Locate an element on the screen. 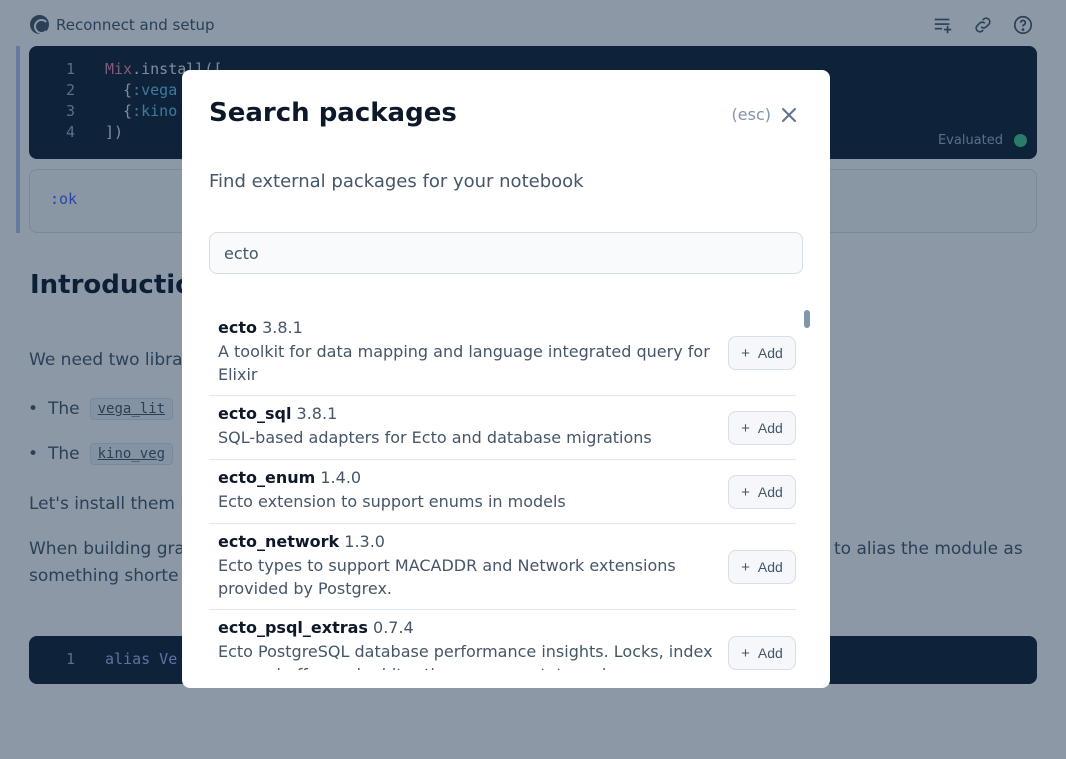 This screenshot has width=1066, height=759. scrollbar-thumb is located at coordinates (807, 319).